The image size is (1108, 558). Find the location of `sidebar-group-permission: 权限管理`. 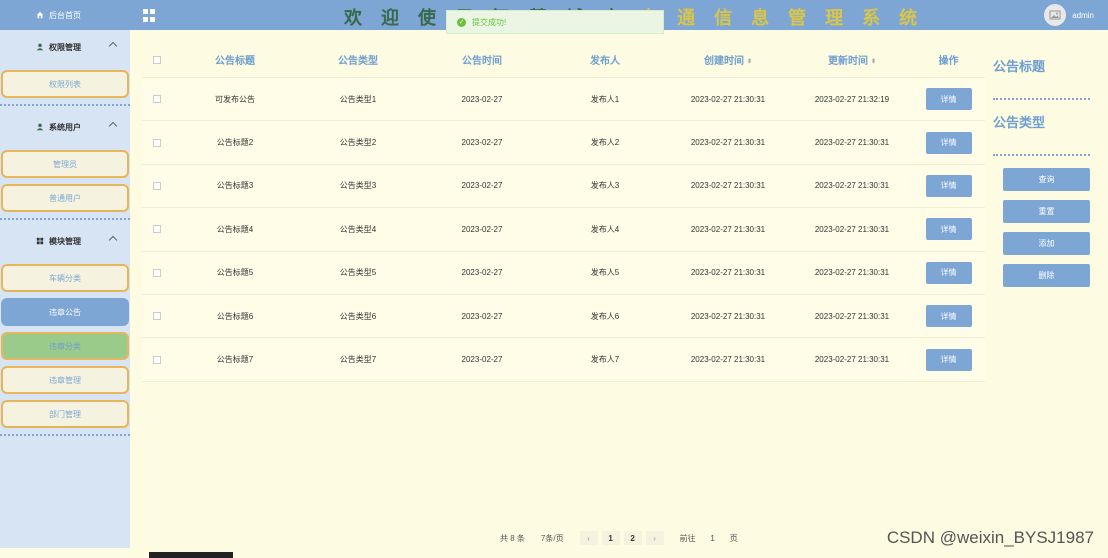

sidebar-group-permission: 权限管理 is located at coordinates (65, 47).